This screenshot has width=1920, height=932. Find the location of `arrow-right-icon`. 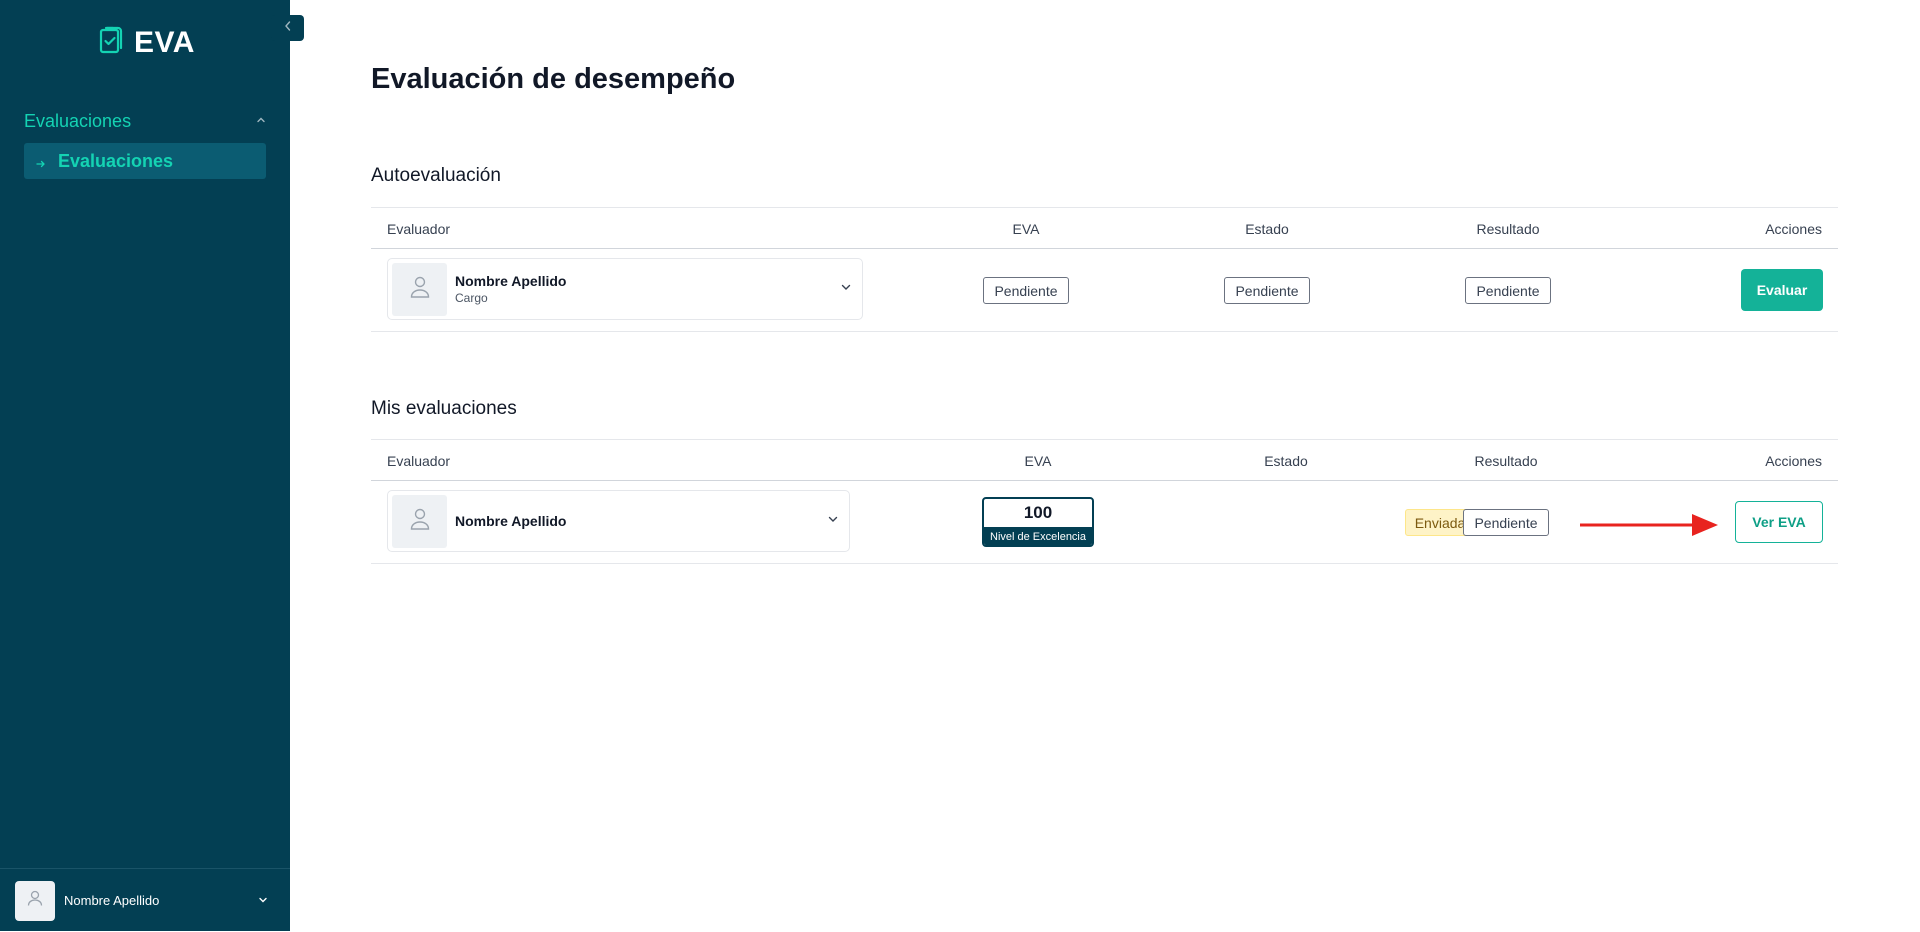

arrow-right-icon is located at coordinates (41, 162).